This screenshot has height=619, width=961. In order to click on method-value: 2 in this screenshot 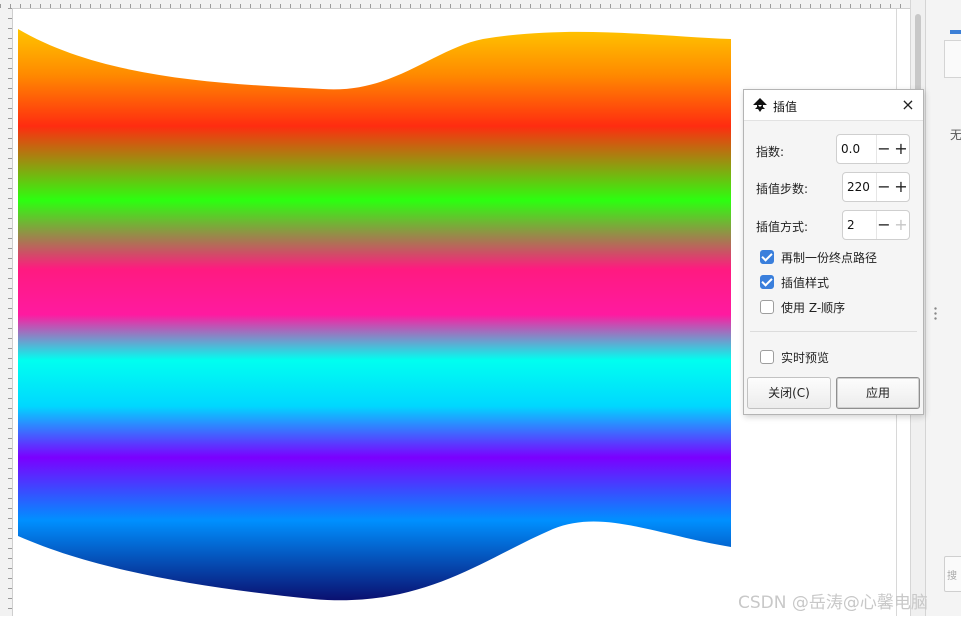, I will do `click(851, 225)`.